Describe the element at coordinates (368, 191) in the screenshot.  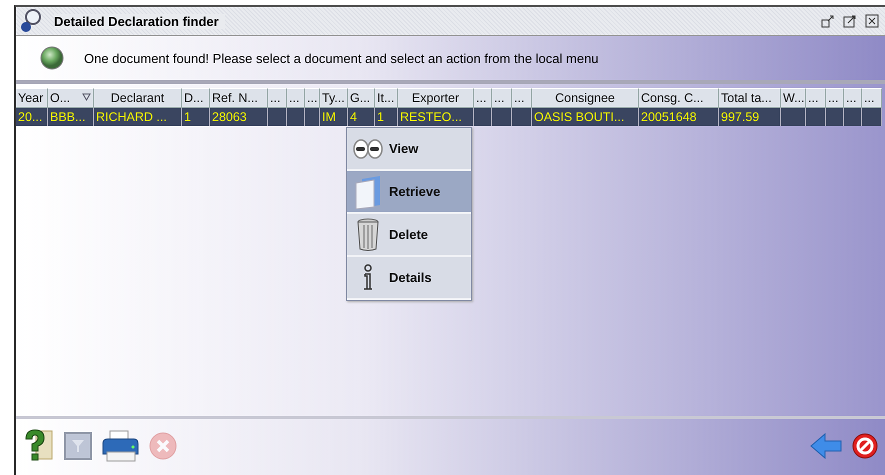
I see `folder-icon` at that location.